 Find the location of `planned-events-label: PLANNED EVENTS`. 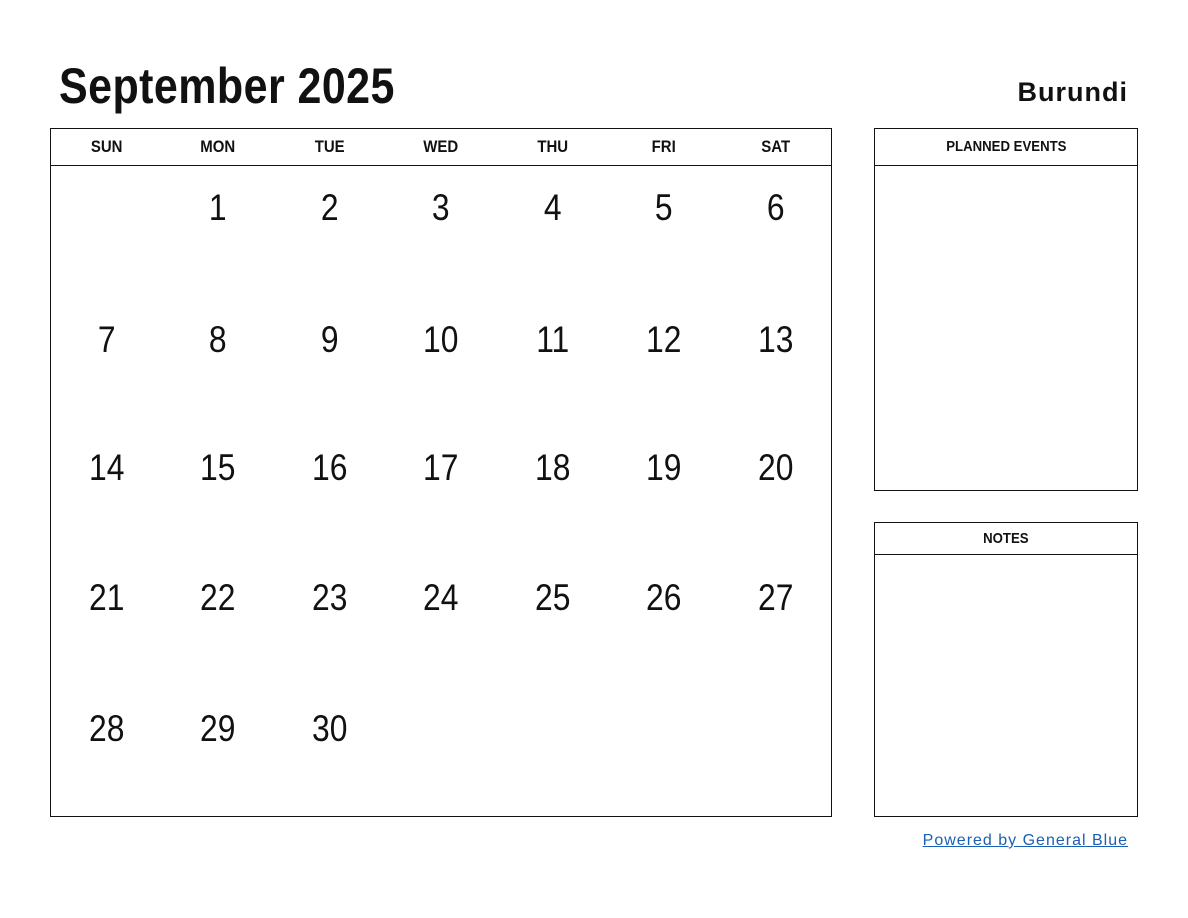

planned-events-label: PLANNED EVENTS is located at coordinates (1006, 146).